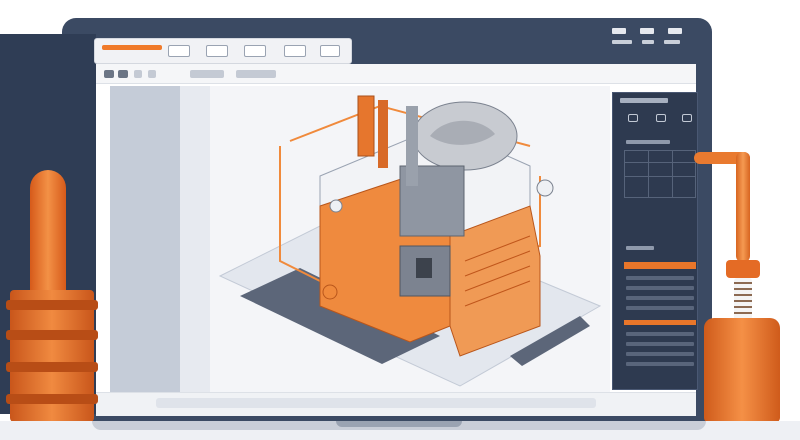  What do you see at coordinates (675, 31) in the screenshot?
I see `close-icon` at bounding box center [675, 31].